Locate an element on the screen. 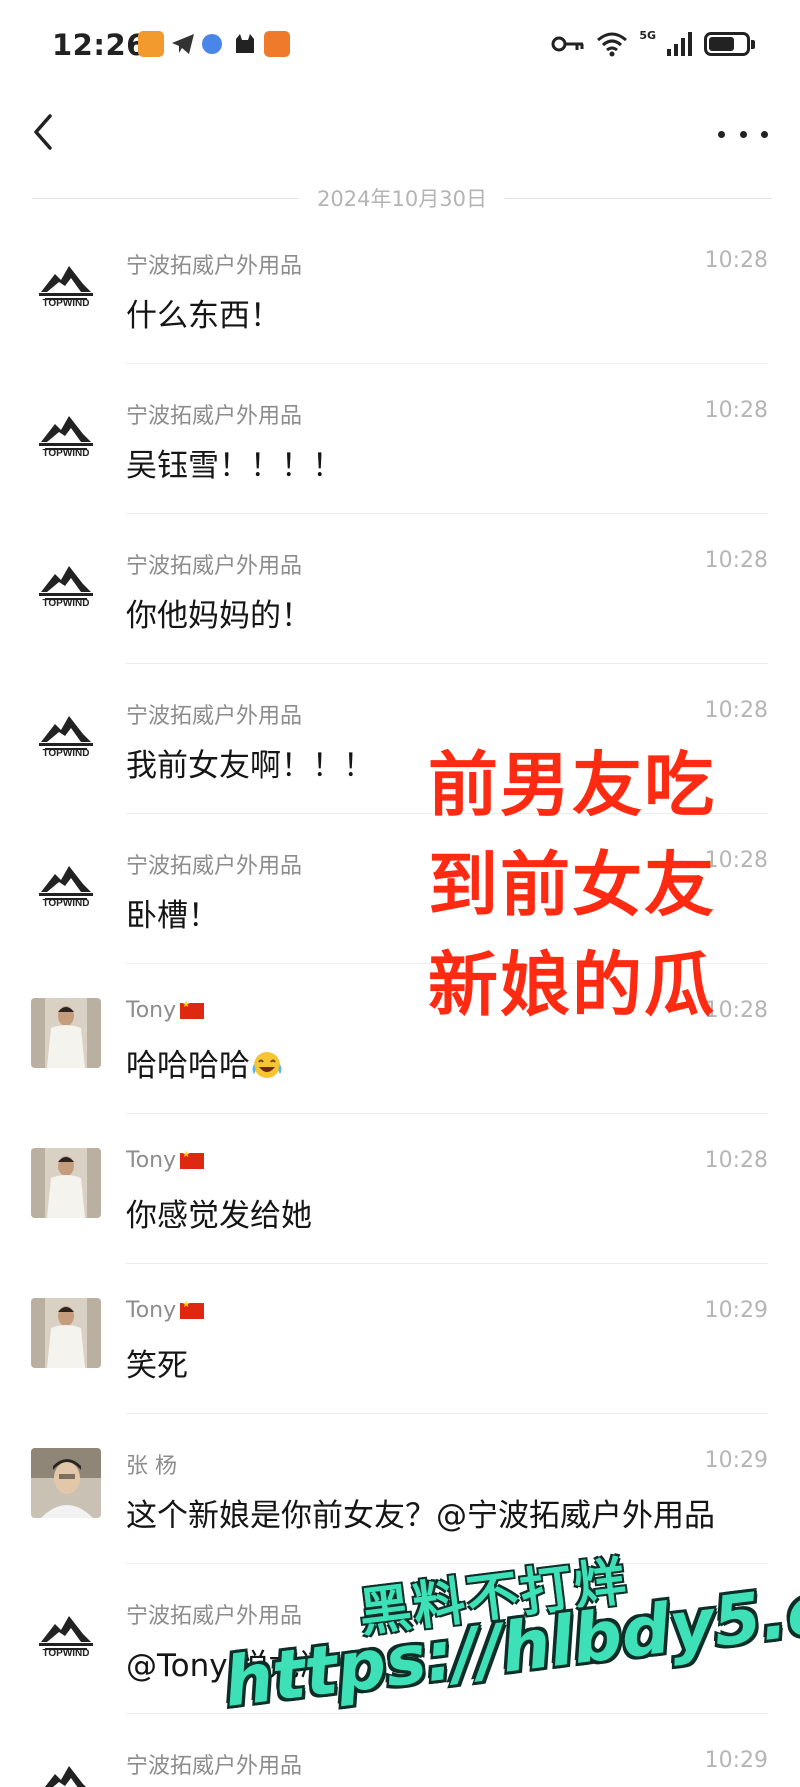 This screenshot has width=800, height=1787. status-time: 12:26 is located at coordinates (99, 45).